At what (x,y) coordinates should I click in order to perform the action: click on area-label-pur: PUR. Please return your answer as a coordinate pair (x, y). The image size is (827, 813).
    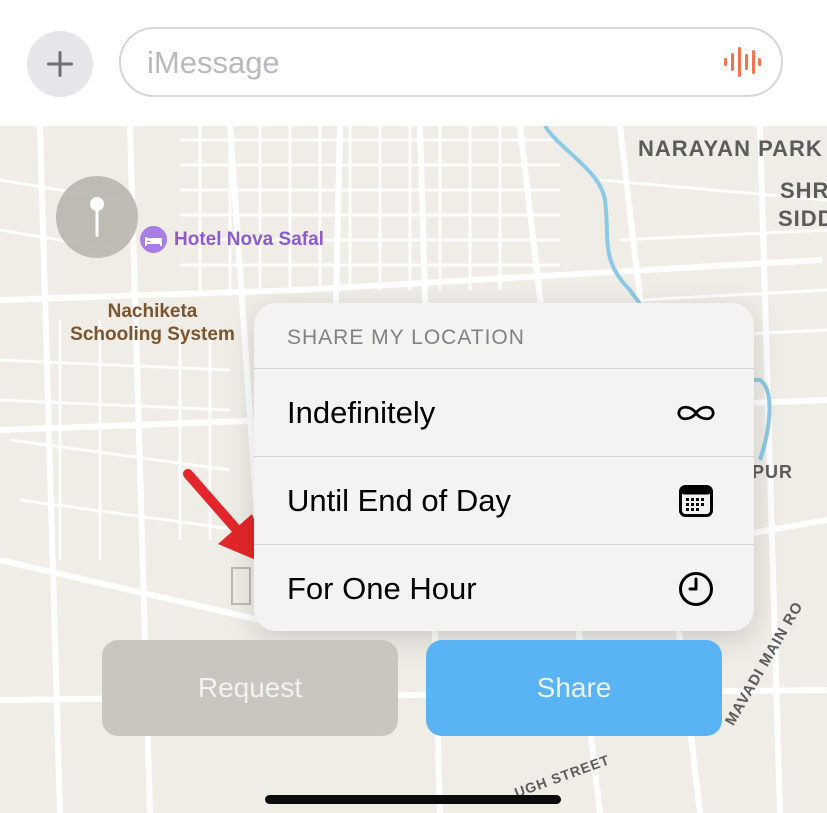
    Looking at the image, I should click on (773, 472).